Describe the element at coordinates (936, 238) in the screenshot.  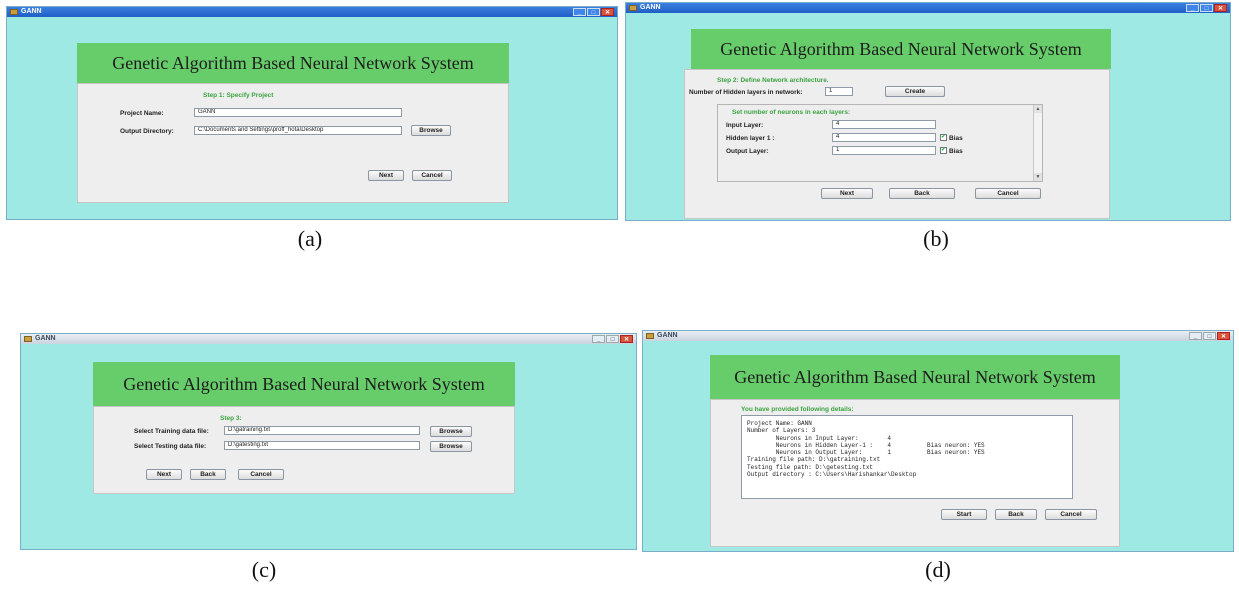
I see `caption-b: (b)` at that location.